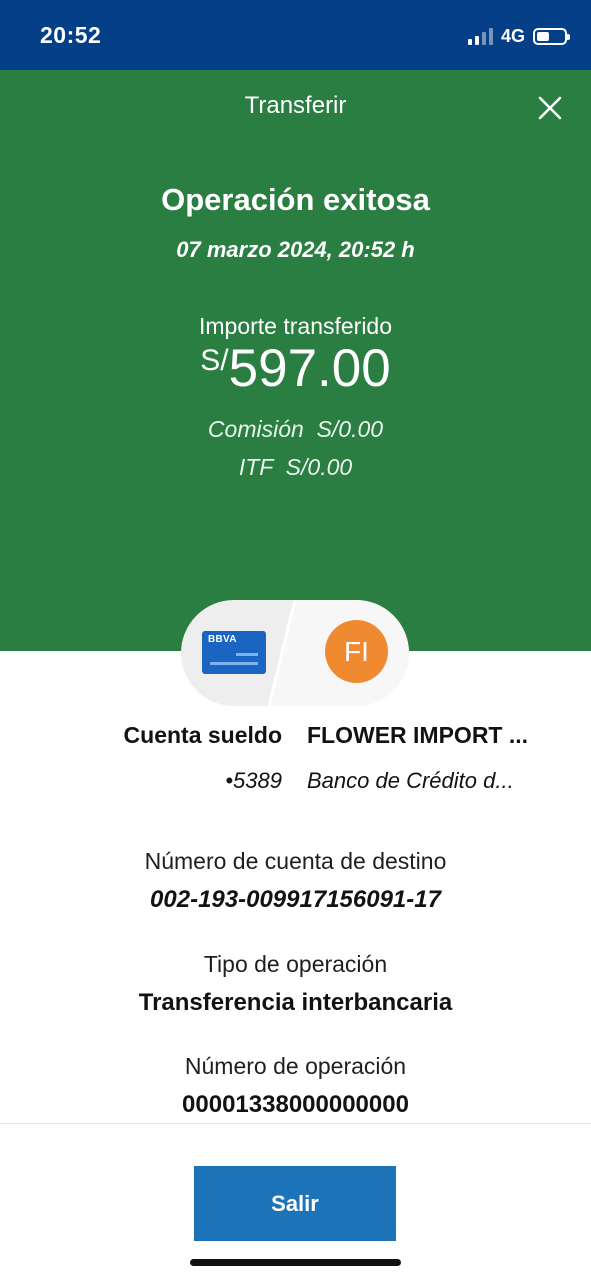  Describe the element at coordinates (295, 861) in the screenshot. I see `dest-account-label: Número de cuenta de destino` at that location.